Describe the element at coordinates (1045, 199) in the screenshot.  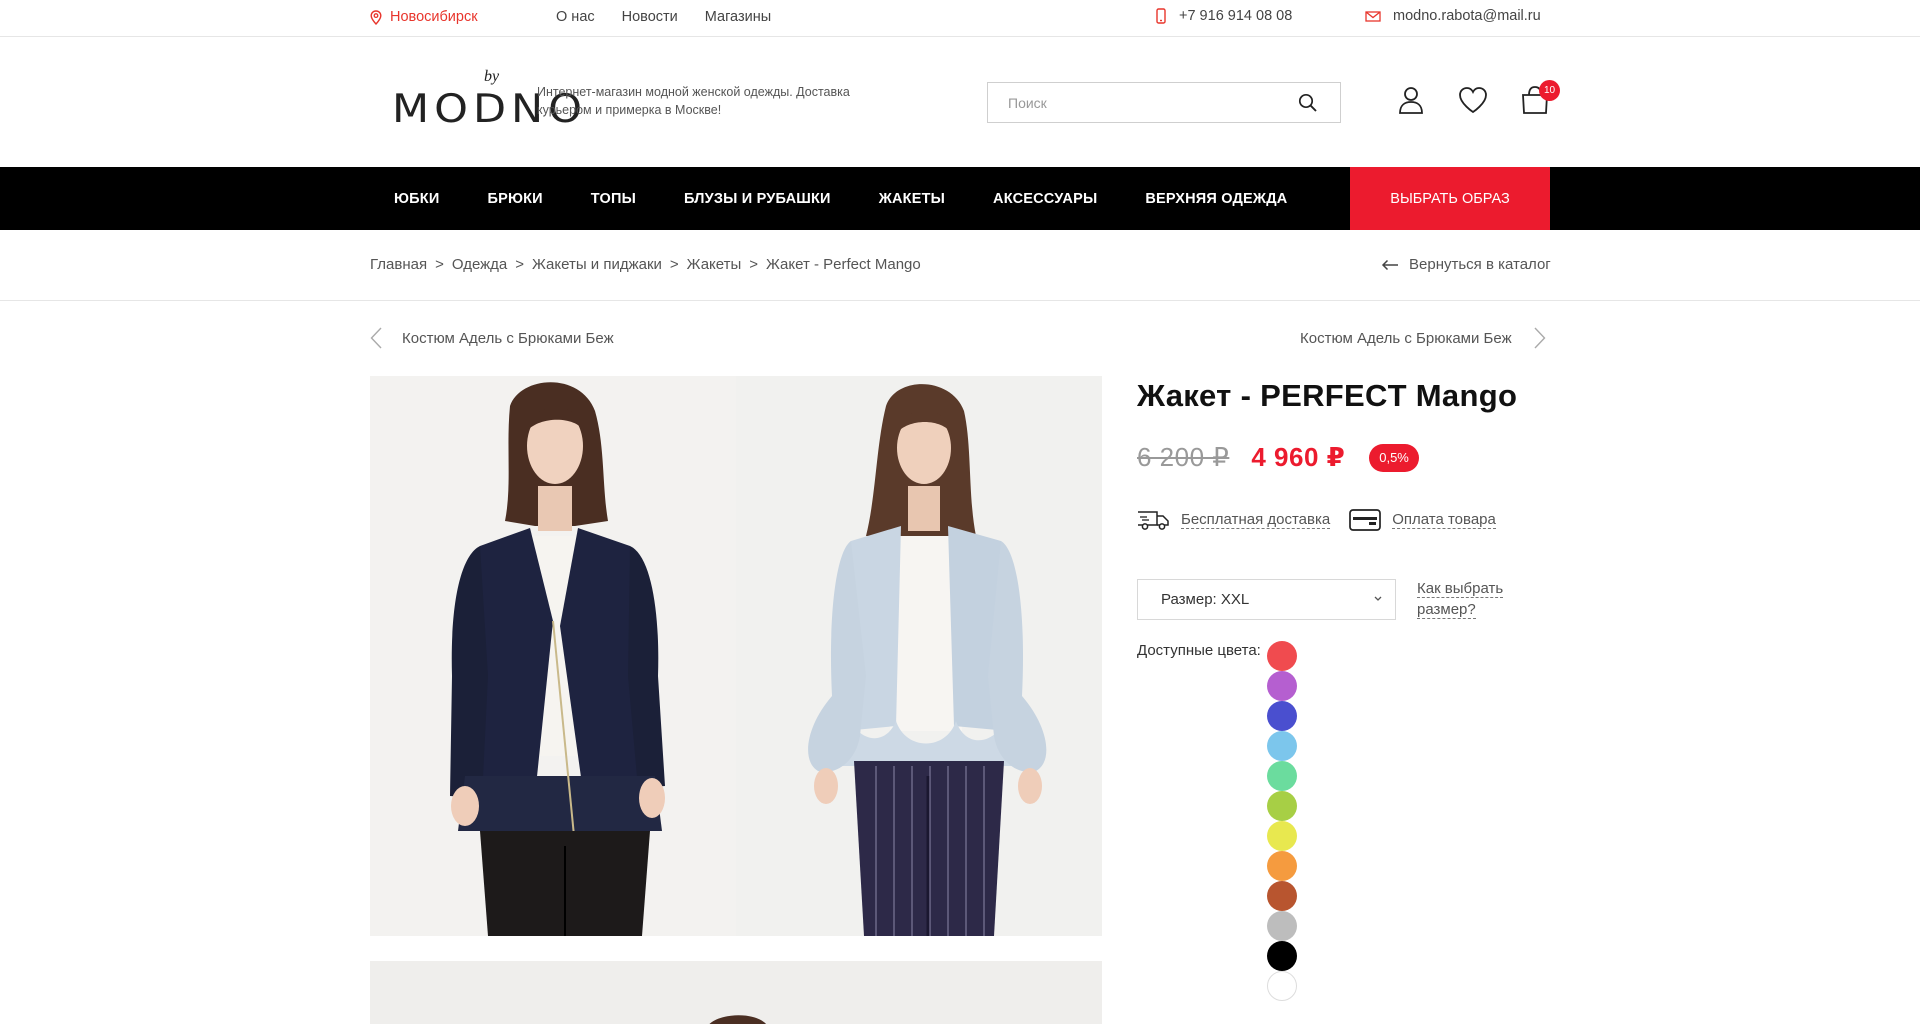
I see `menu-item-accessories: Аксессуары` at that location.